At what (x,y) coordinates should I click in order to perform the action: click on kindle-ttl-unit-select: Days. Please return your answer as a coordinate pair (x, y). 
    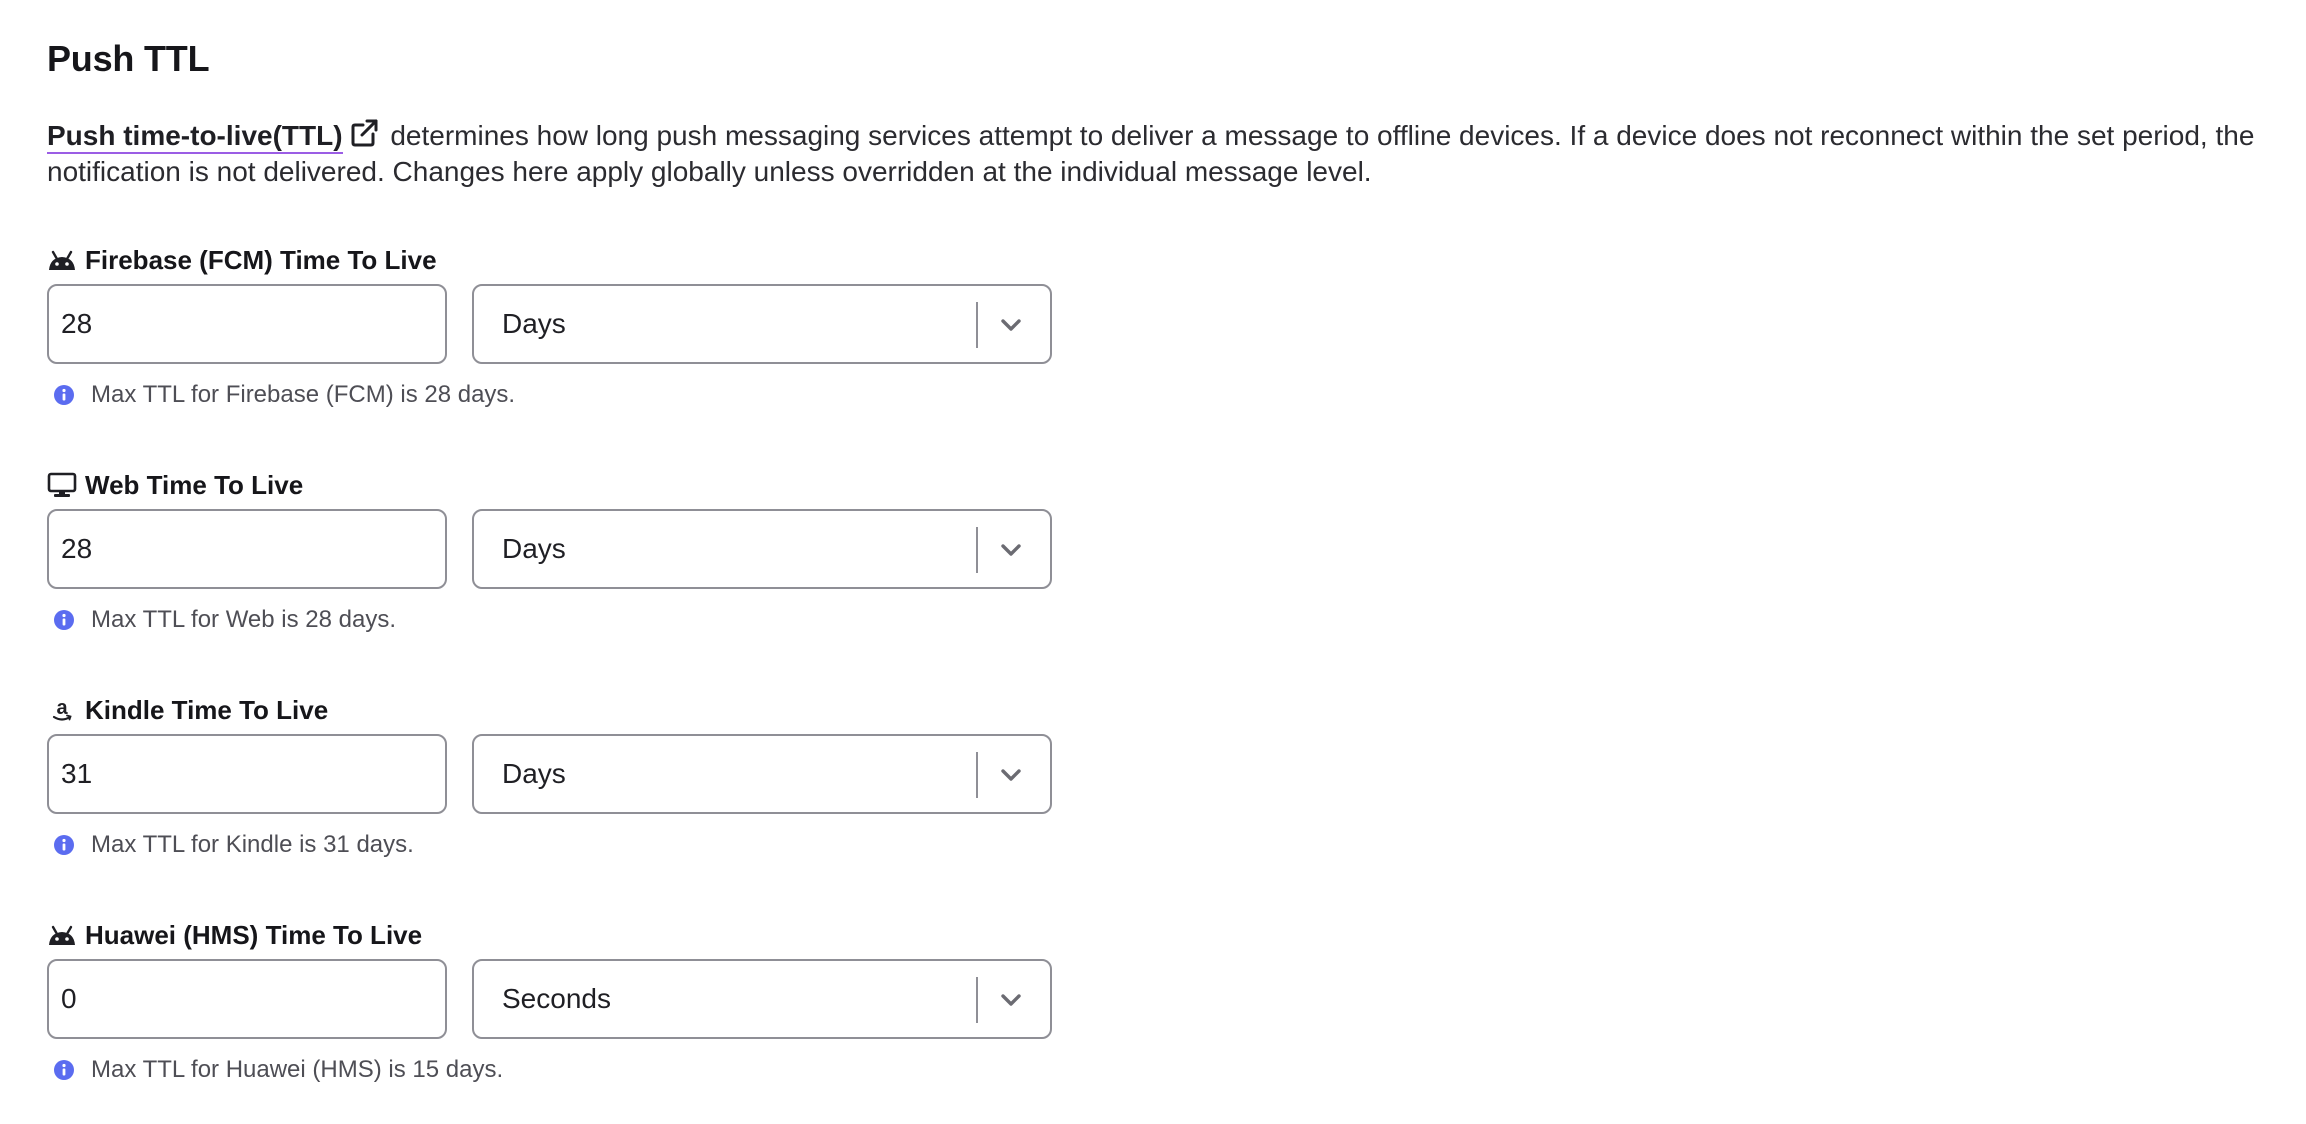
    Looking at the image, I should click on (762, 774).